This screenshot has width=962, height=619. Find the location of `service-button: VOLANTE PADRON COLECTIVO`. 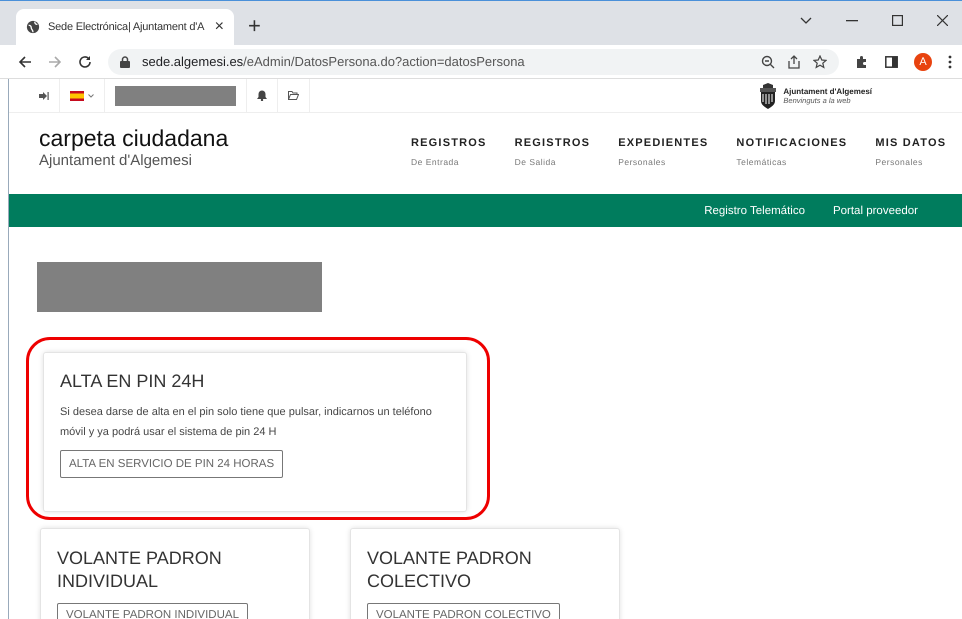

service-button: VOLANTE PADRON COLECTIVO is located at coordinates (463, 611).